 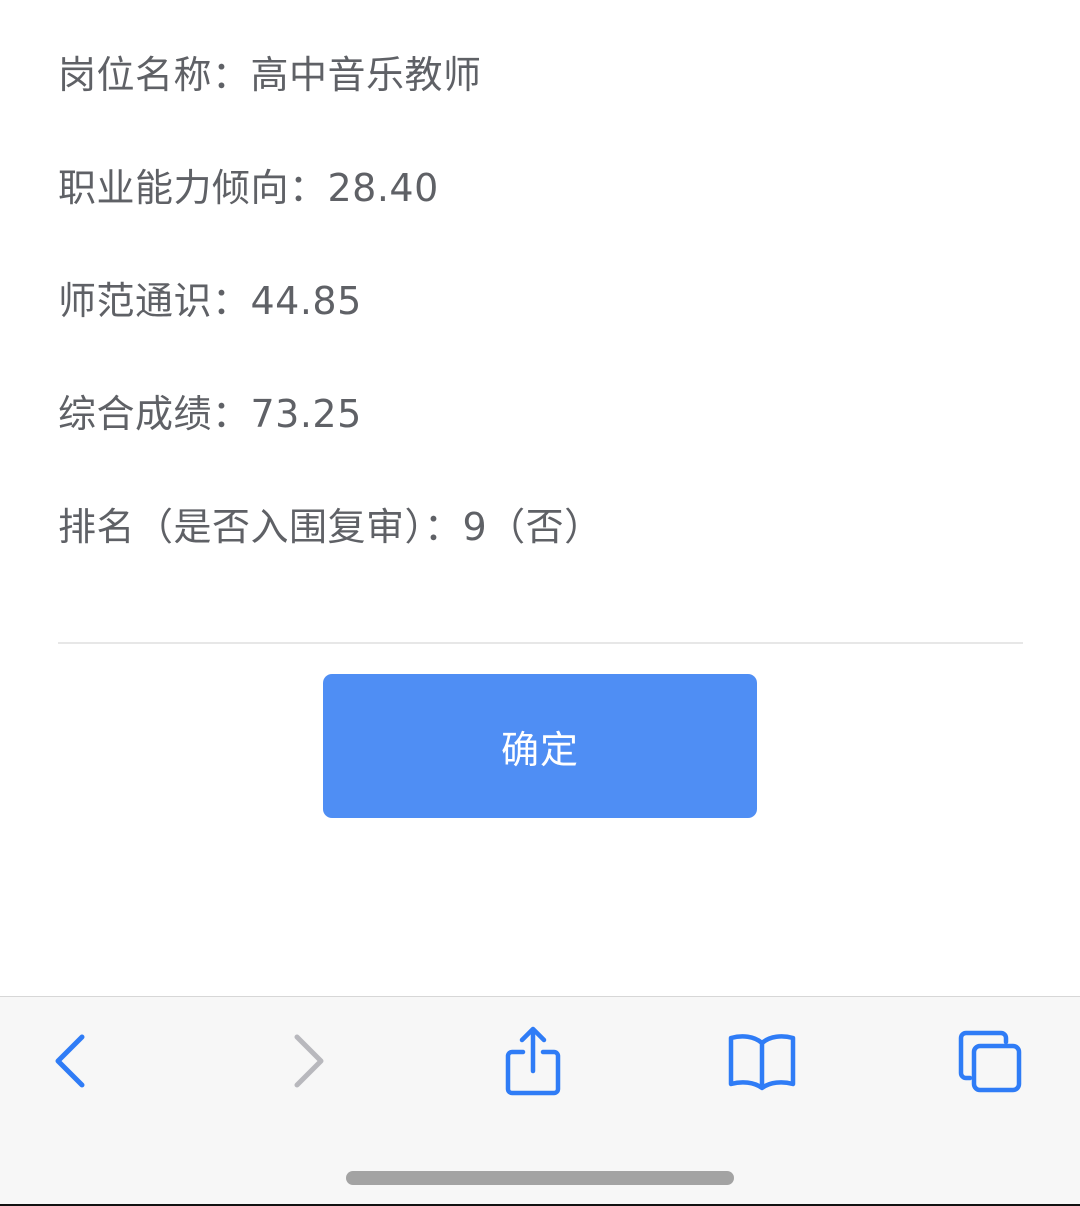 I want to click on chevron-left-icon, so click(x=70, y=1061).